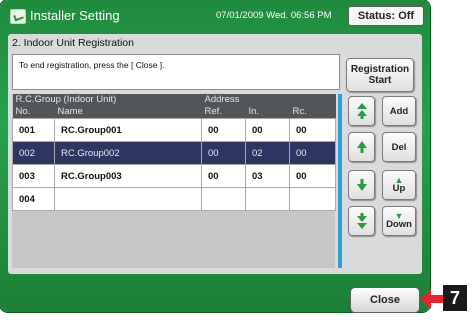  What do you see at coordinates (33, 153) in the screenshot?
I see `cell-no: 002` at bounding box center [33, 153].